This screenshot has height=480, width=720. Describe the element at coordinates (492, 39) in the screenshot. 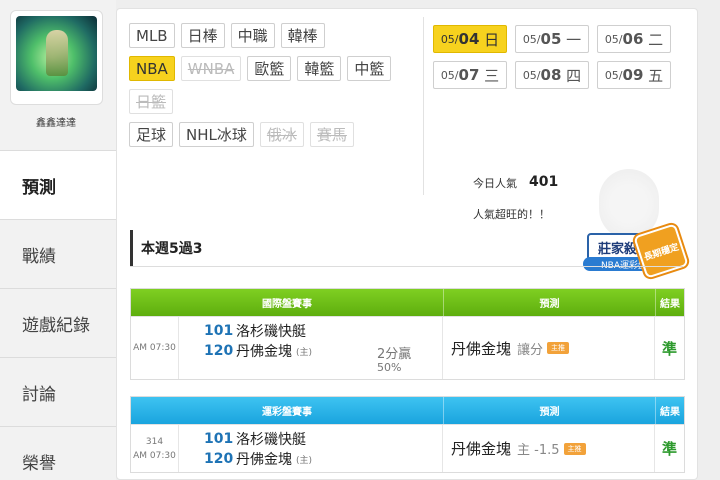

I see `date-weekday: 日` at that location.